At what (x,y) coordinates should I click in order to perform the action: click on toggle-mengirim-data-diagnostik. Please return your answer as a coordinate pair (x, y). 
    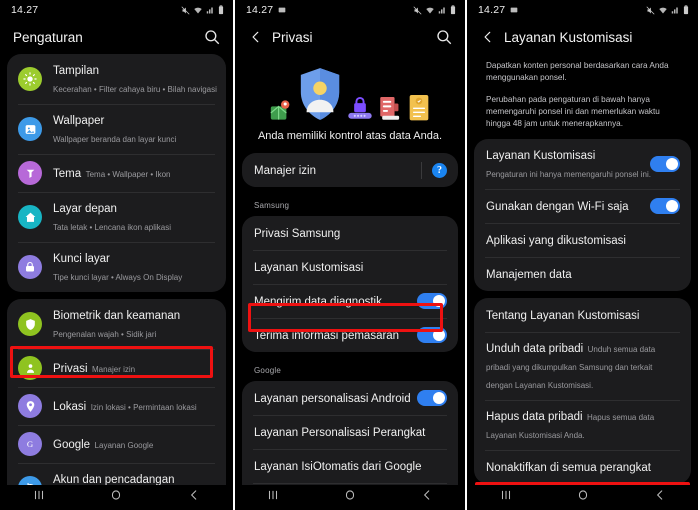
    Looking at the image, I should click on (432, 301).